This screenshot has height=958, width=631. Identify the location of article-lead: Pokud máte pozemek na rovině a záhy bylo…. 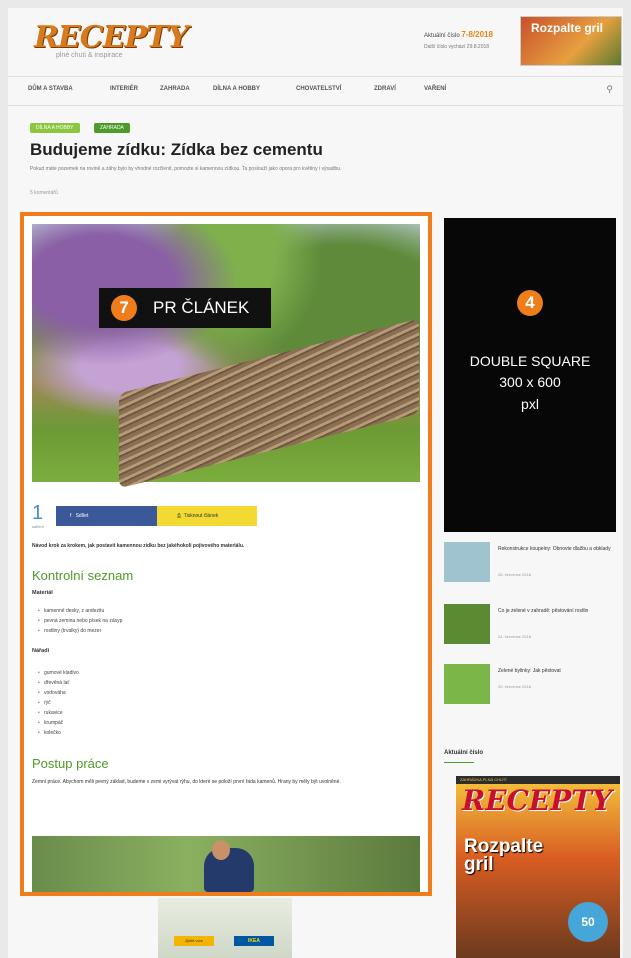
(186, 169).